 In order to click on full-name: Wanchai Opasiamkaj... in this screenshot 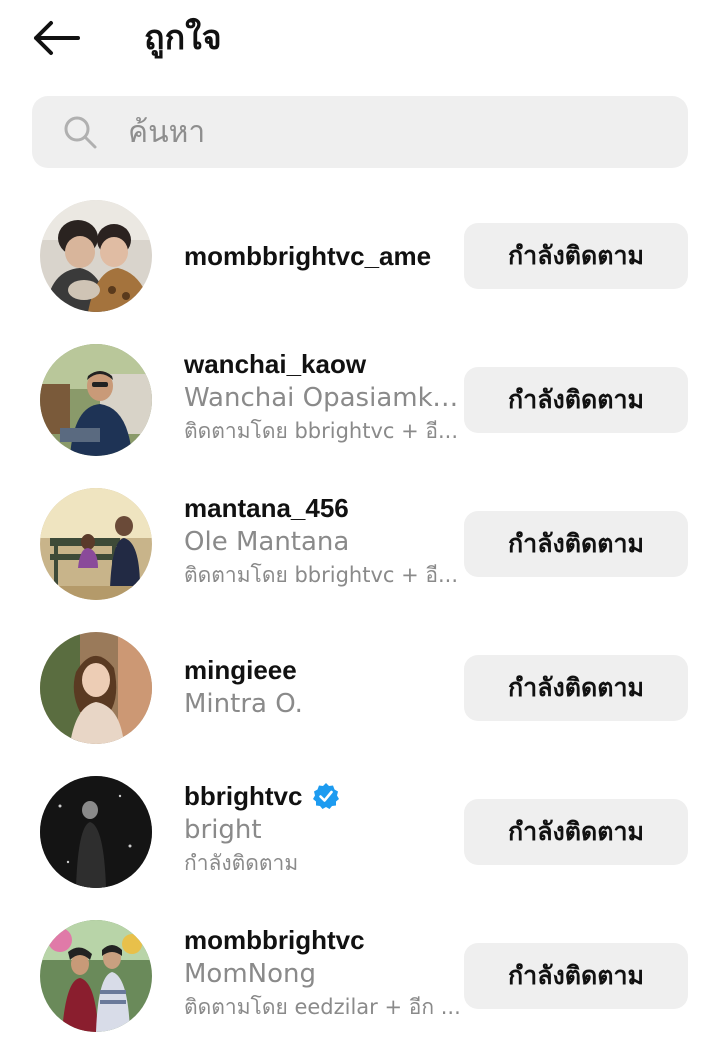, I will do `click(324, 398)`.